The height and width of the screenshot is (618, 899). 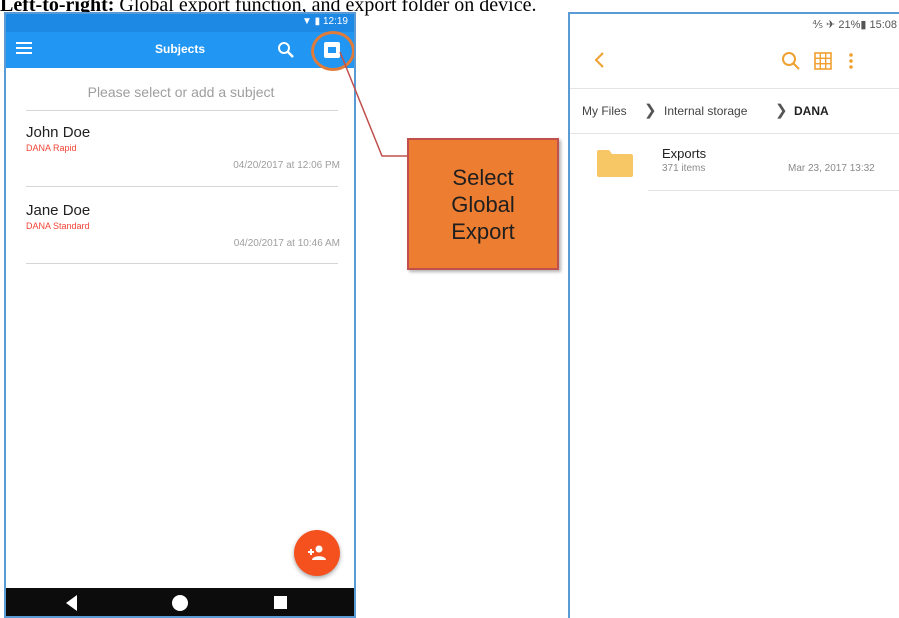 What do you see at coordinates (599, 60) in the screenshot?
I see `back-arrow-icon` at bounding box center [599, 60].